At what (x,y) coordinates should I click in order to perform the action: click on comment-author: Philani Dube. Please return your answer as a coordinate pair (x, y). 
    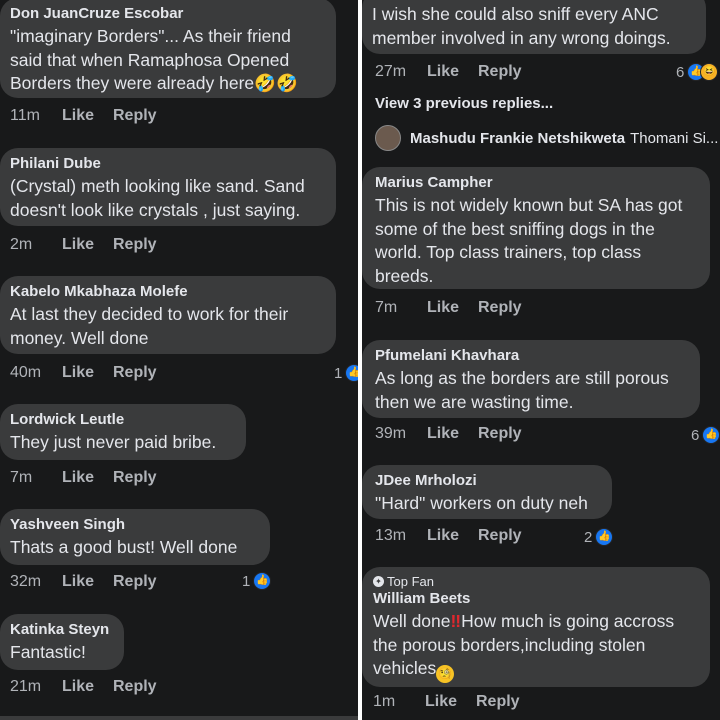
    Looking at the image, I should click on (167, 164).